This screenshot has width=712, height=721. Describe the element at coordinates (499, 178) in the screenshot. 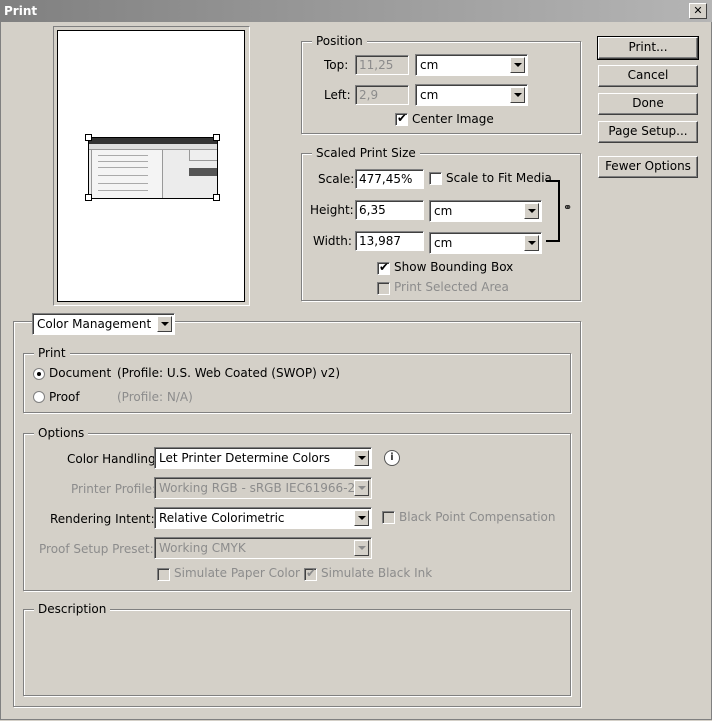

I see `scale-to-fit-label: Scale to Fit Media` at that location.